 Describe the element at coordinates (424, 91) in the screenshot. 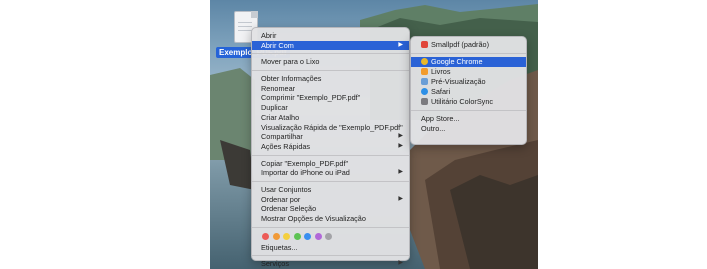

I see `safari-icon` at that location.